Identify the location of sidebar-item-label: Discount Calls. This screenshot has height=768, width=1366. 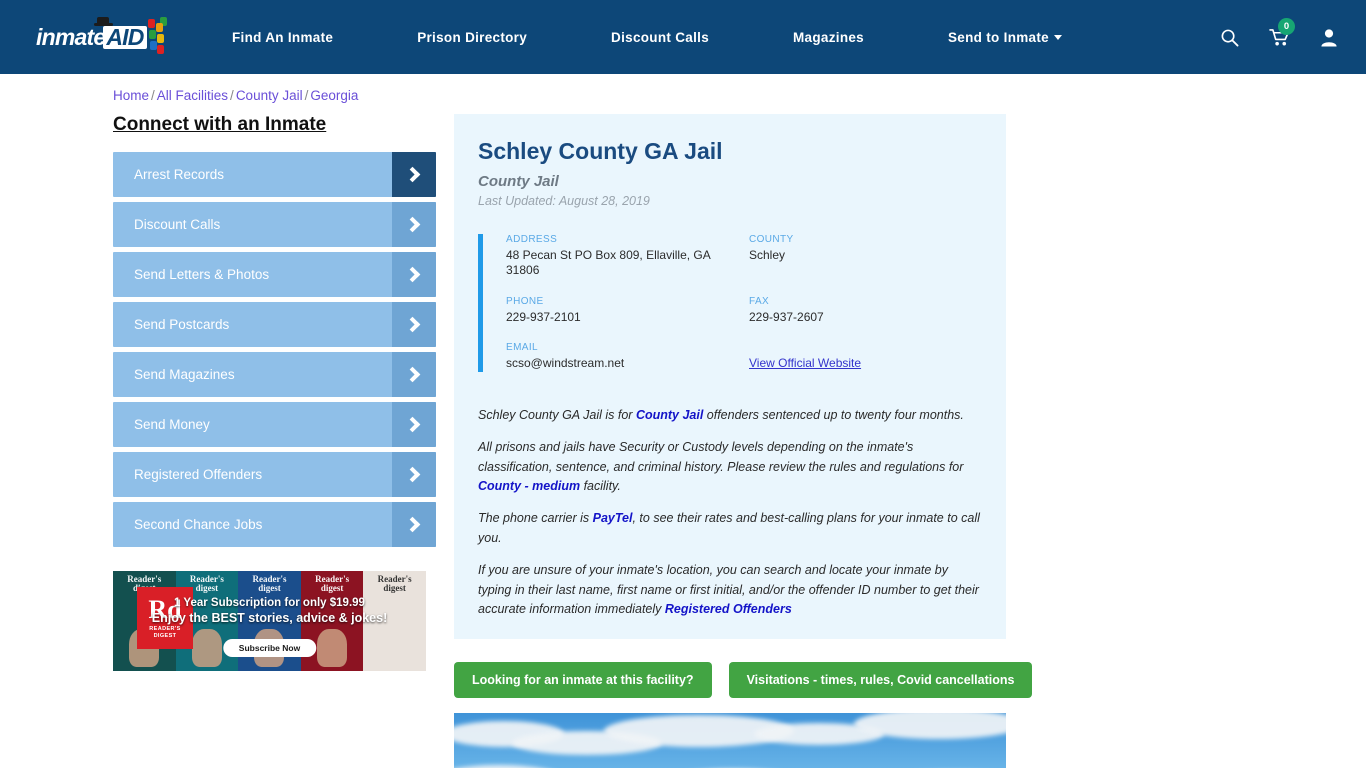
(177, 224).